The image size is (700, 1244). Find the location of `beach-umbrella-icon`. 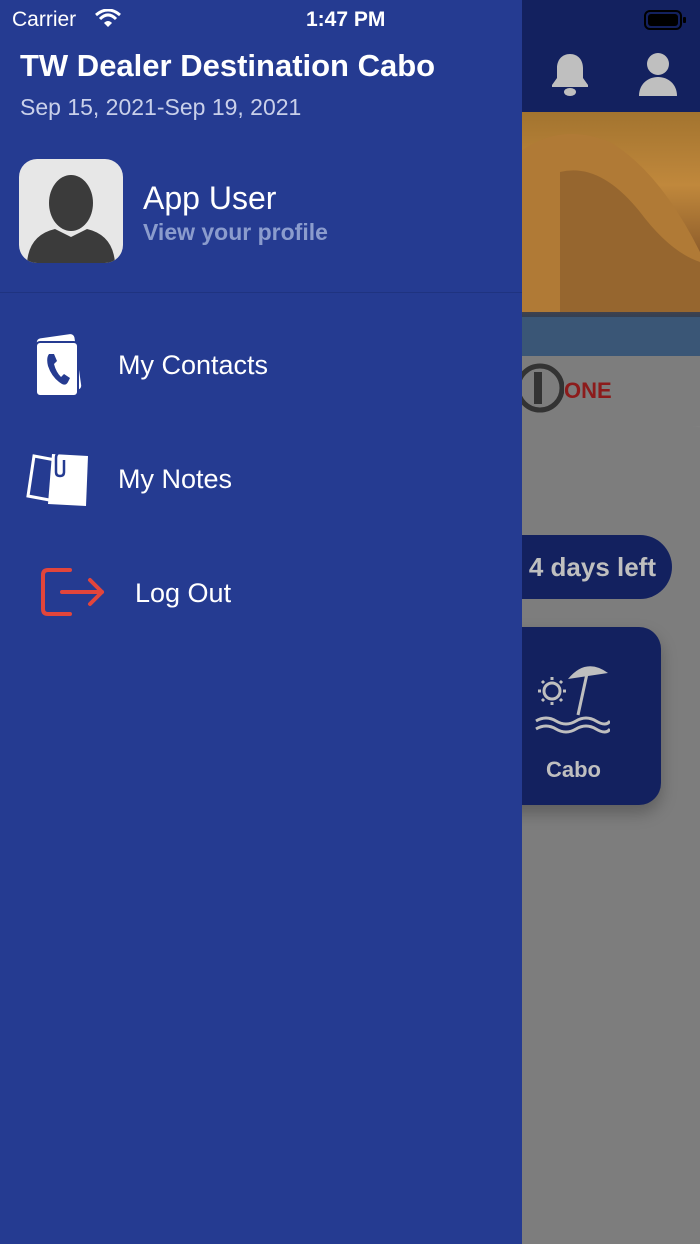

beach-umbrella-icon is located at coordinates (572, 700).